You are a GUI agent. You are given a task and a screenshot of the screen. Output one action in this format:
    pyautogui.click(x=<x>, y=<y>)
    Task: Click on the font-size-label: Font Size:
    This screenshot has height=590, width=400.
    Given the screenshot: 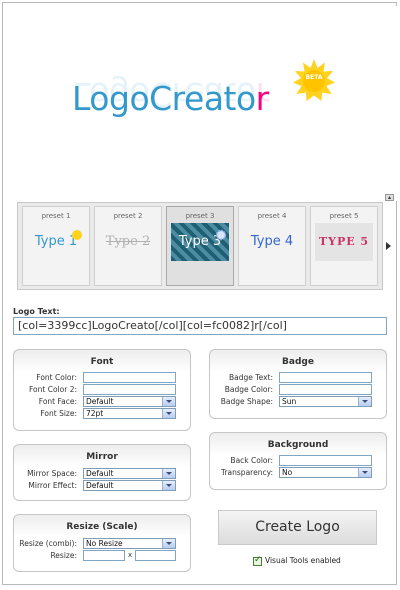 What is the action you would take?
    pyautogui.click(x=58, y=413)
    